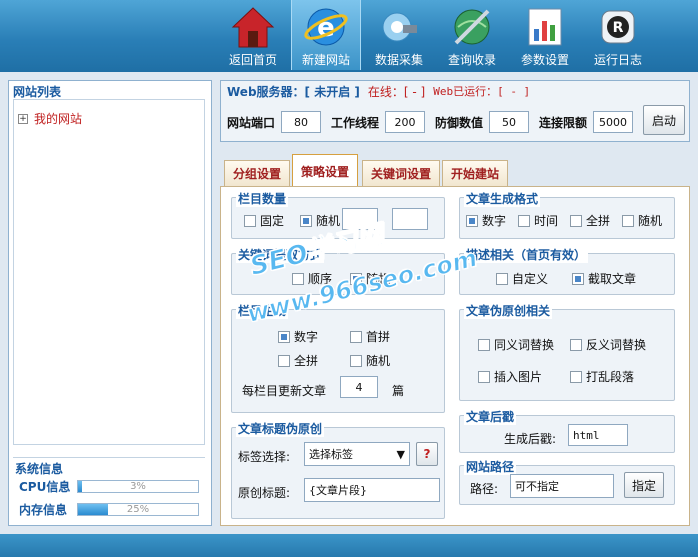 The height and width of the screenshot is (557, 698). I want to click on nav-log-button: R 运行日志, so click(618, 35).